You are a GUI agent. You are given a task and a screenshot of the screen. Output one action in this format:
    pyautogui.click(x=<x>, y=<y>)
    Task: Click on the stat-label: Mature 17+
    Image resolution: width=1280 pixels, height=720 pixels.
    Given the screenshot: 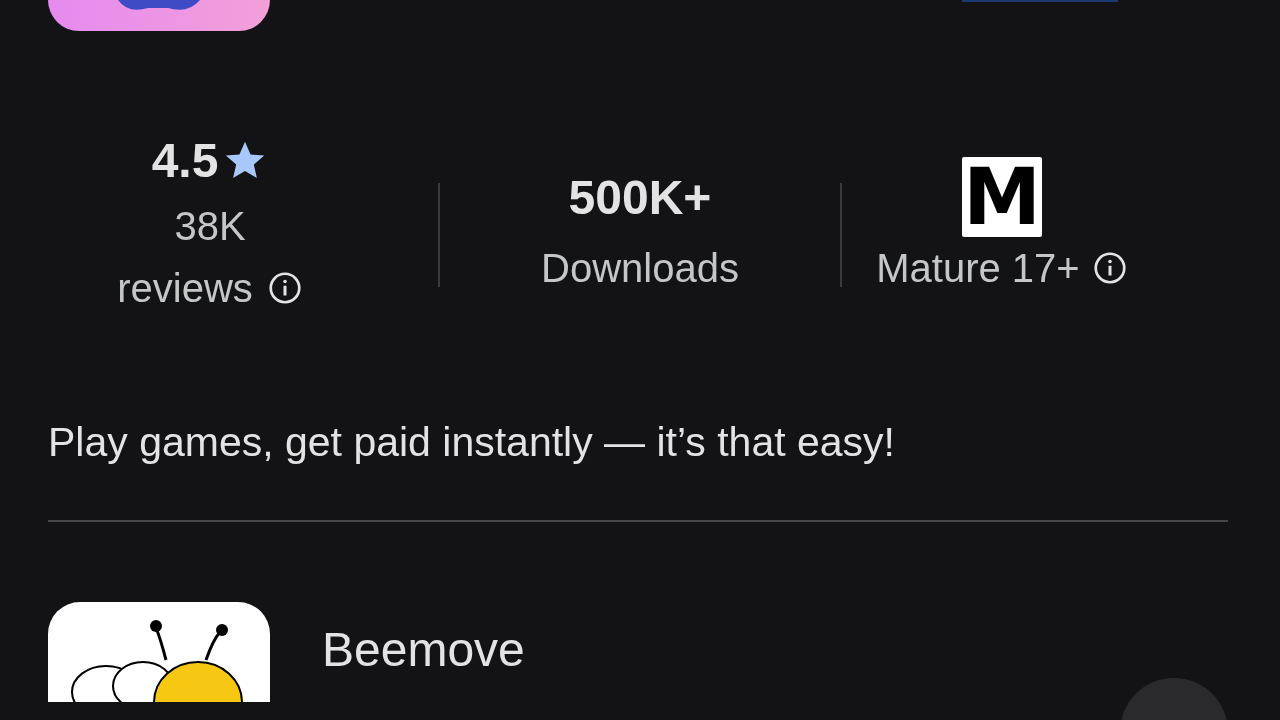 What is the action you would take?
    pyautogui.click(x=978, y=268)
    